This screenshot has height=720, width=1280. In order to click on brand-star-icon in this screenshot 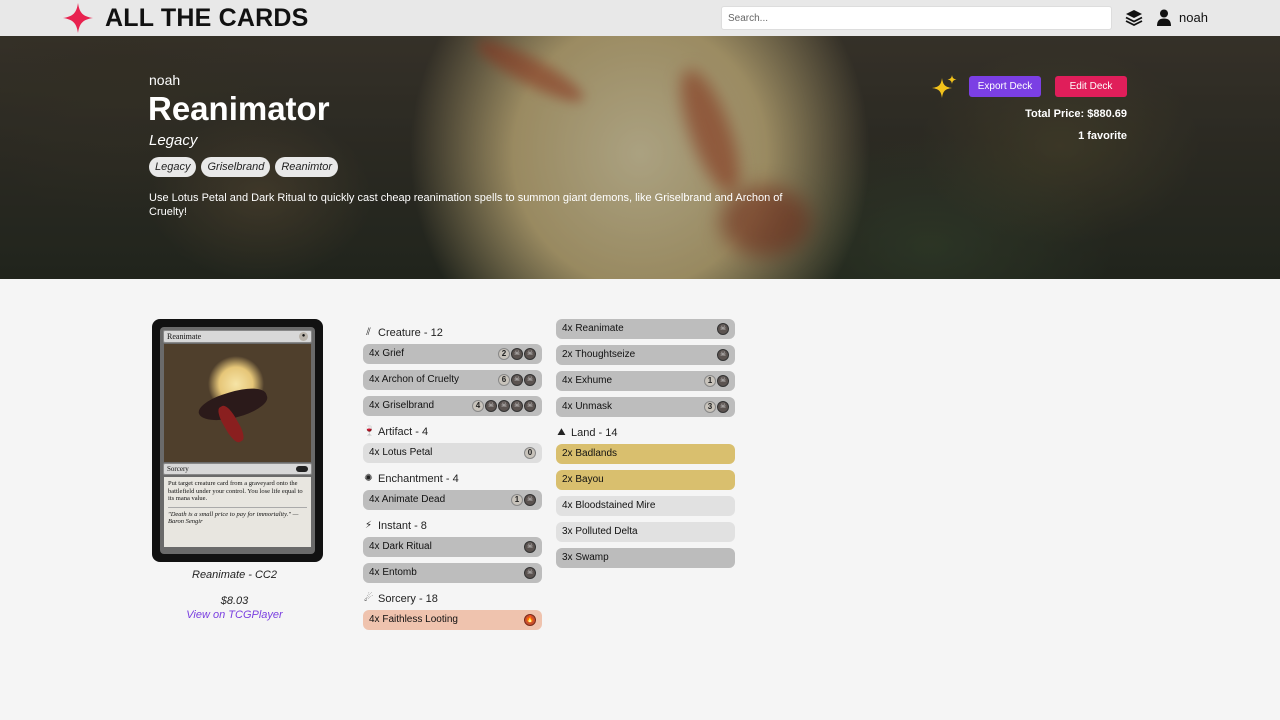, I will do `click(78, 18)`.